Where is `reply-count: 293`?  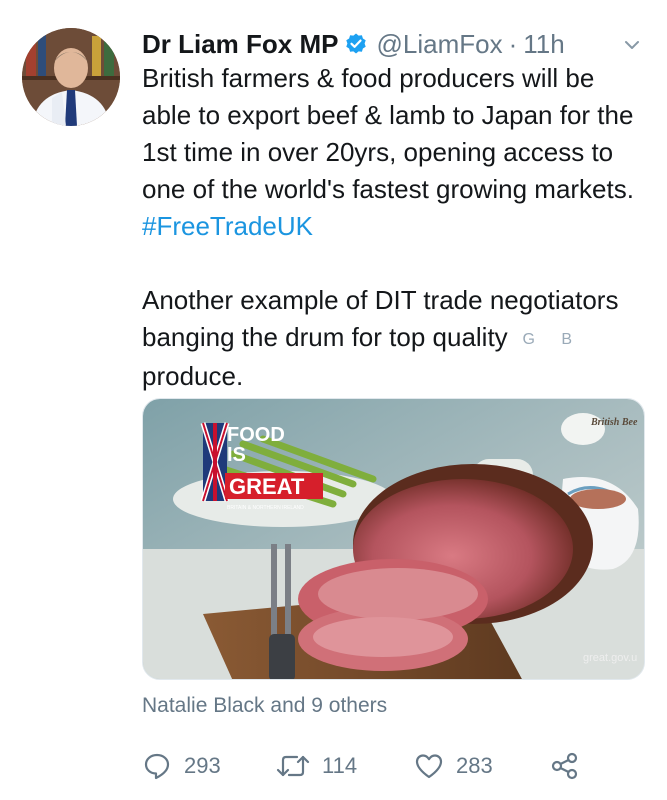 reply-count: 293 is located at coordinates (202, 765).